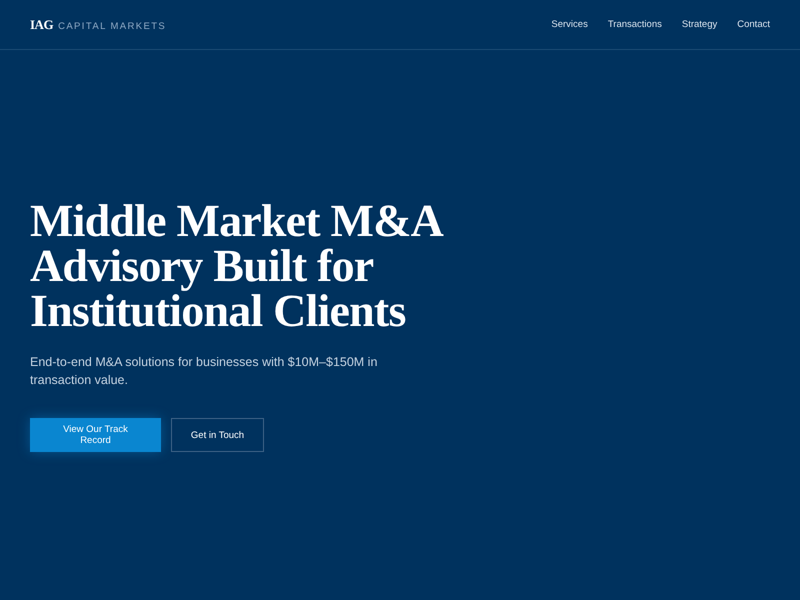  I want to click on nav-link: Transactions, so click(635, 24).